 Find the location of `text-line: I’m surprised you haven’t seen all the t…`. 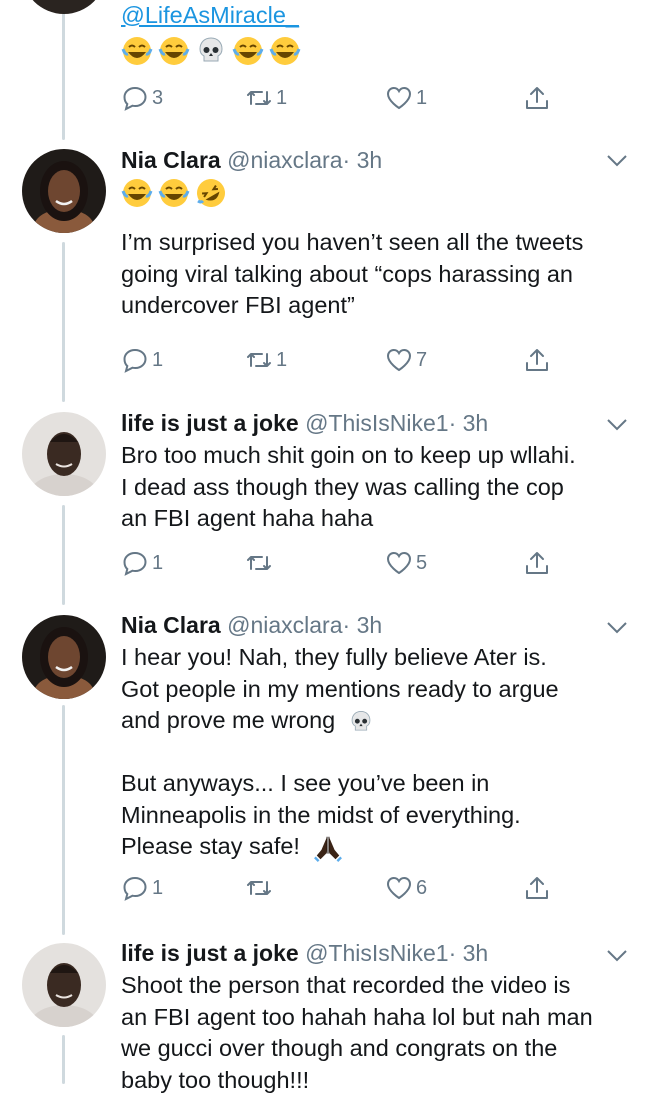

text-line: I’m surprised you haven’t seen all the t… is located at coordinates (374, 243).